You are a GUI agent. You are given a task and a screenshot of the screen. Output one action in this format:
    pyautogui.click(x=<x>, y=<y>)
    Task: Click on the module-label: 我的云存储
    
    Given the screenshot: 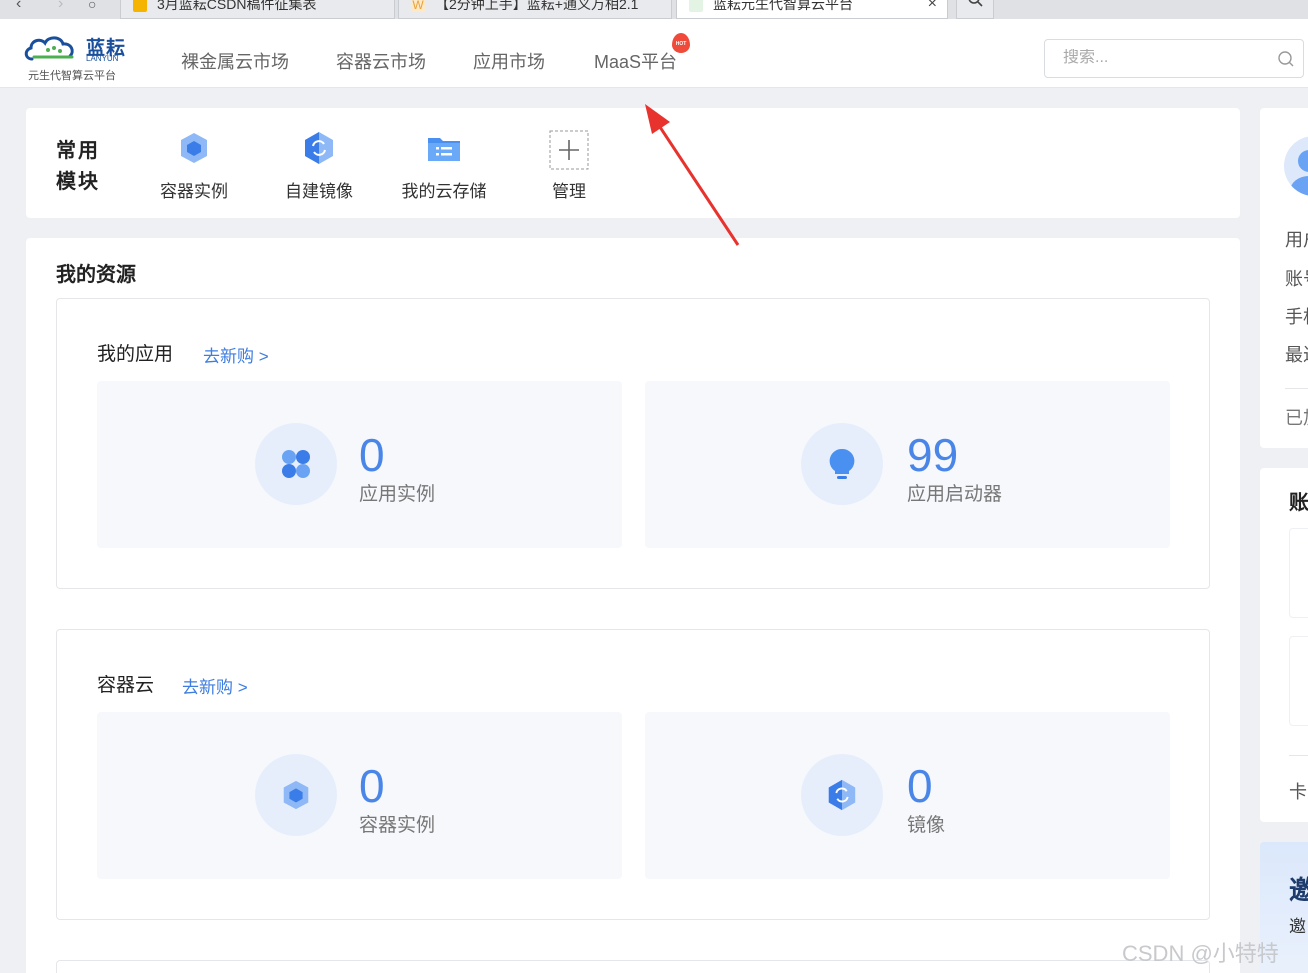 What is the action you would take?
    pyautogui.click(x=444, y=191)
    